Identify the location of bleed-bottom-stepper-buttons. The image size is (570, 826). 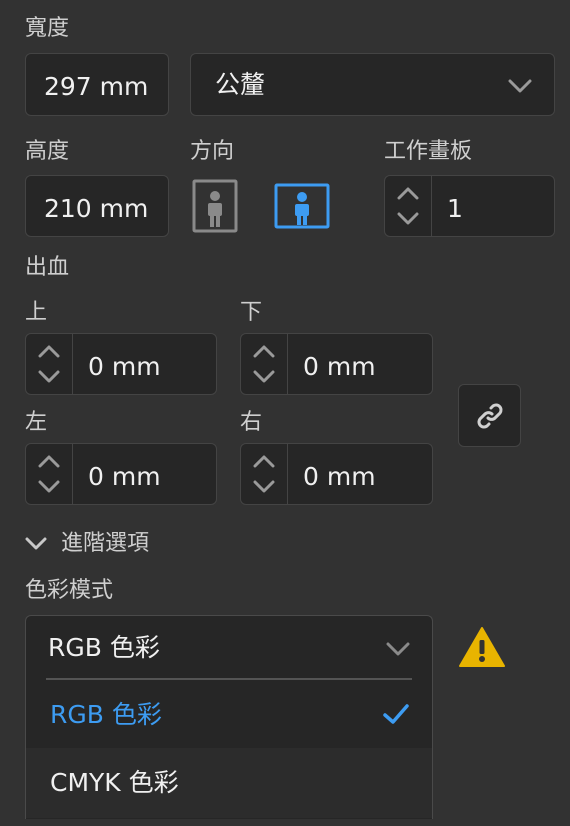
(264, 364).